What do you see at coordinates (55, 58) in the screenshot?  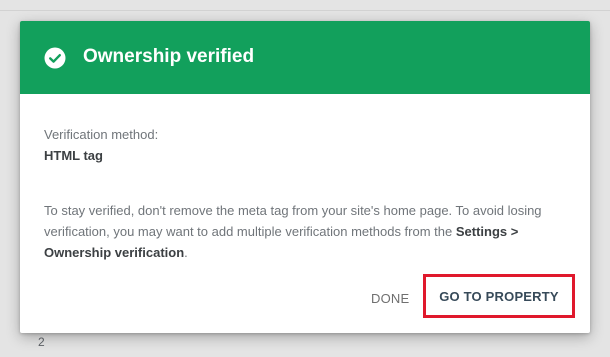 I see `check-circle-icon` at bounding box center [55, 58].